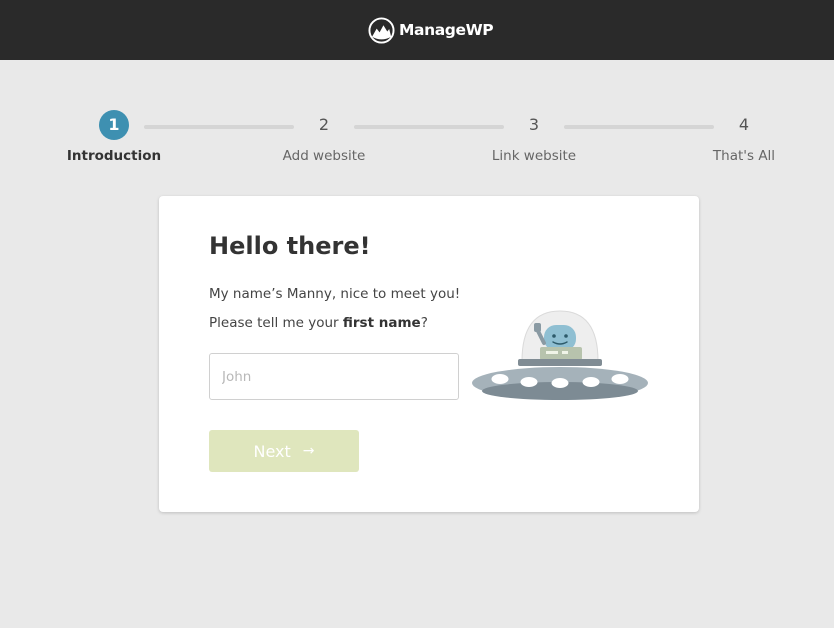  I want to click on step-1-number: 1, so click(114, 125).